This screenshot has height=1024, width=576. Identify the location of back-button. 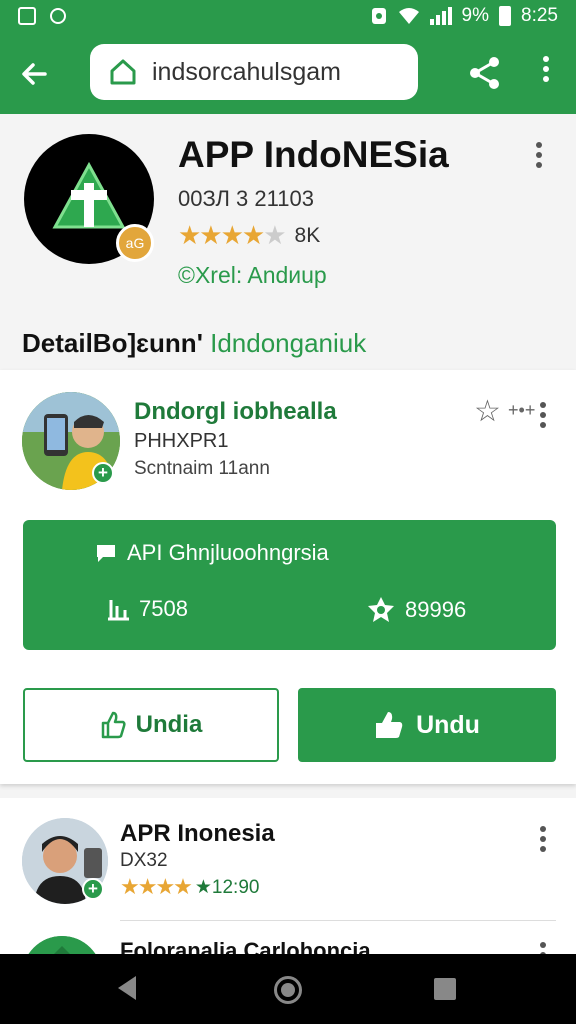
(34, 74).